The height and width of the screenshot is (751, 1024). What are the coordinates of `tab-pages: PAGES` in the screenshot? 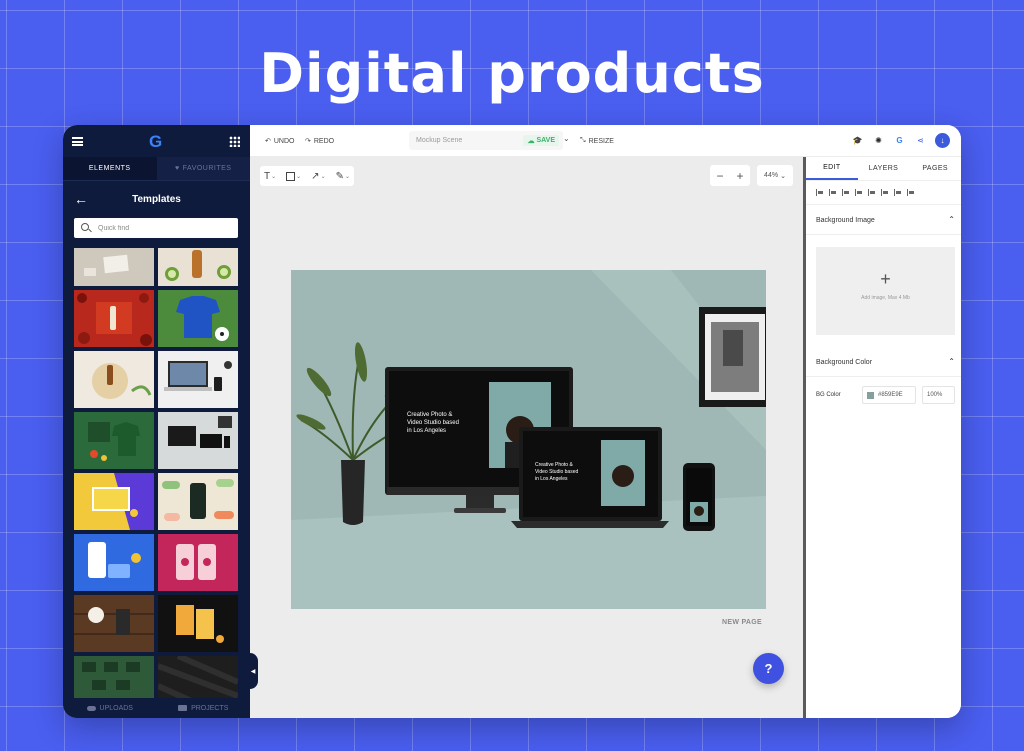 It's located at (935, 168).